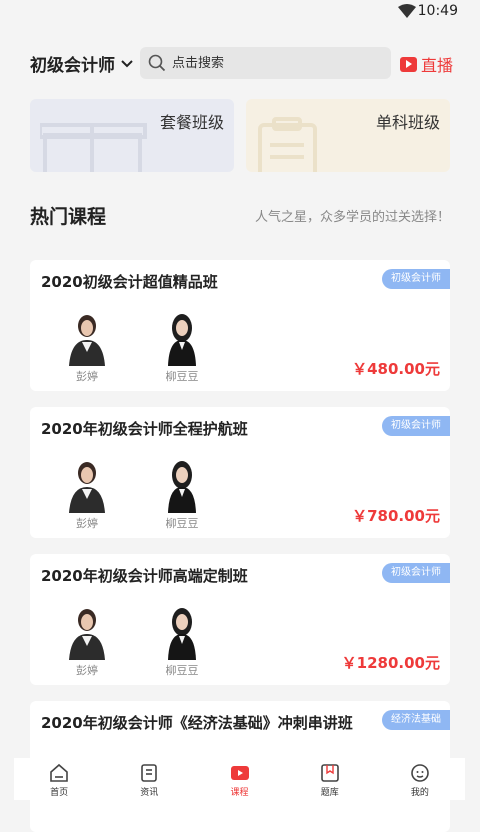 The width and height of the screenshot is (480, 832). Describe the element at coordinates (390, 663) in the screenshot. I see `course-price: ￥1280.00元` at that location.